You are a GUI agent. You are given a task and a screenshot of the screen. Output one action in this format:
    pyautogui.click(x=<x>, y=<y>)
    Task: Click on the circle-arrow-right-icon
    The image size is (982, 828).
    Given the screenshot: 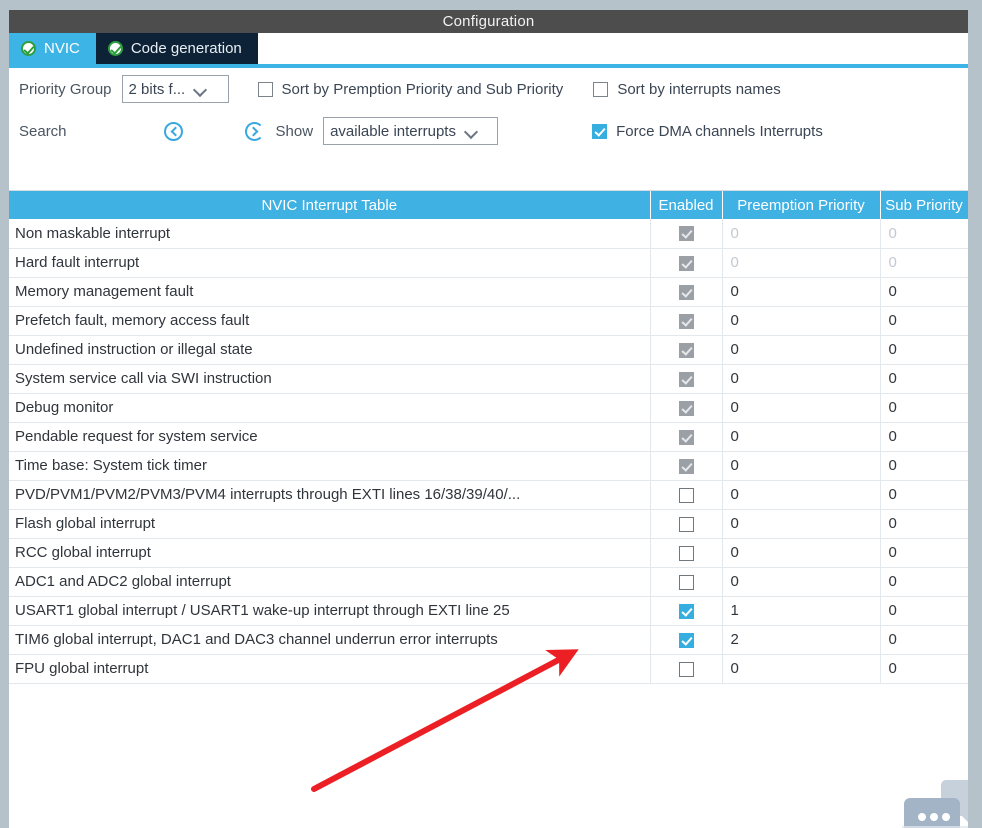 What is the action you would take?
    pyautogui.click(x=254, y=131)
    